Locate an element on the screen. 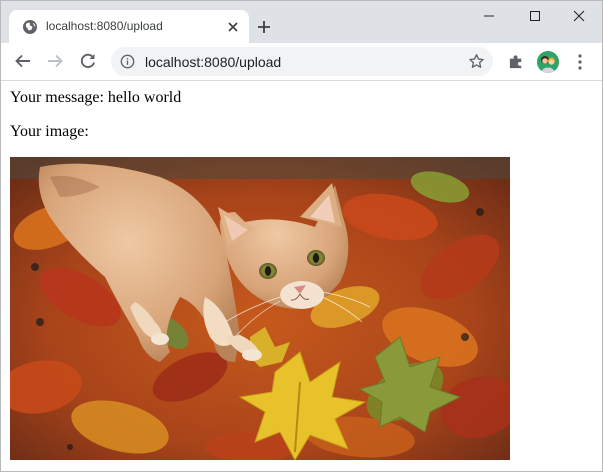 The image size is (603, 472). tab-upload: localhost:8080/upload is located at coordinates (129, 26).